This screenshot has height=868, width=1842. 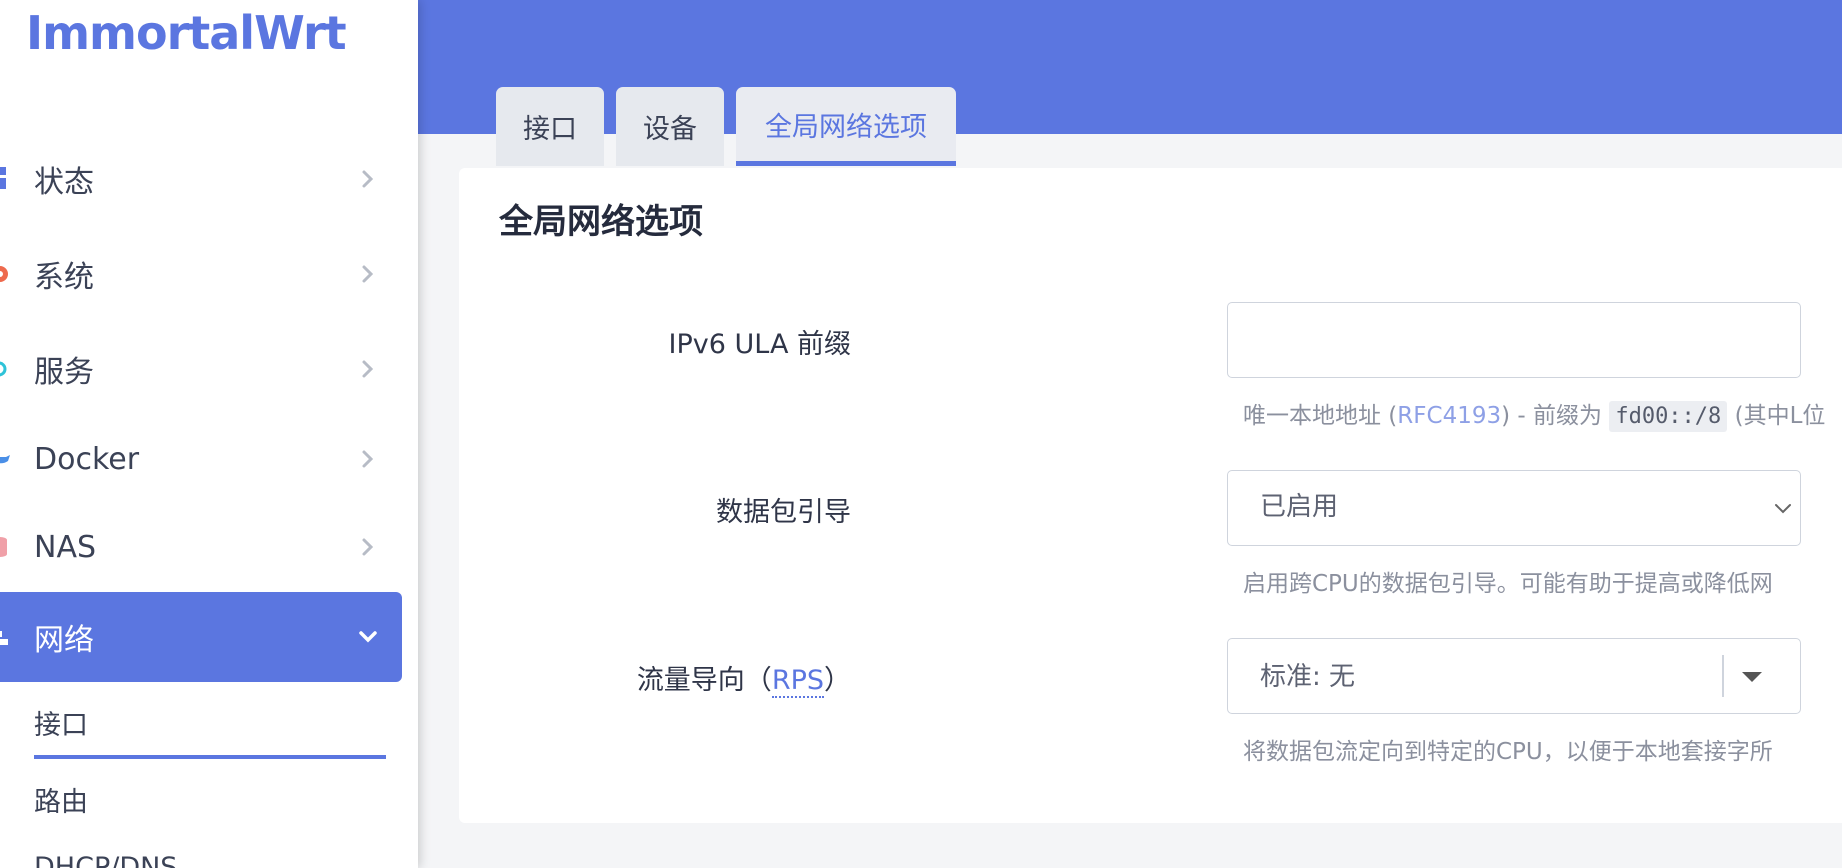 What do you see at coordinates (837, 680) in the screenshot?
I see `rps-label-text: ）` at bounding box center [837, 680].